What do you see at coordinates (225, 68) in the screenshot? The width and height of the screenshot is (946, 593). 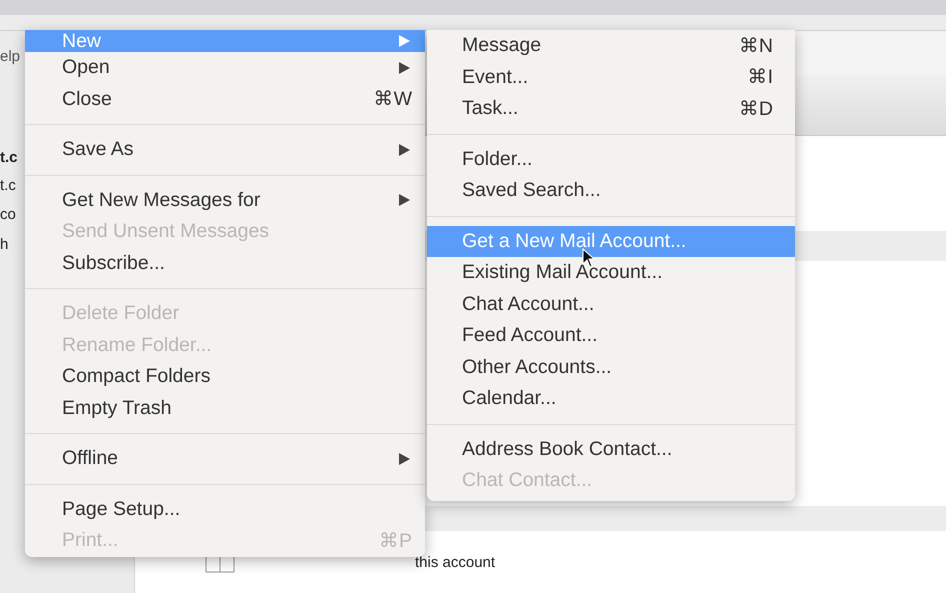 I see `menu-item: Open` at bounding box center [225, 68].